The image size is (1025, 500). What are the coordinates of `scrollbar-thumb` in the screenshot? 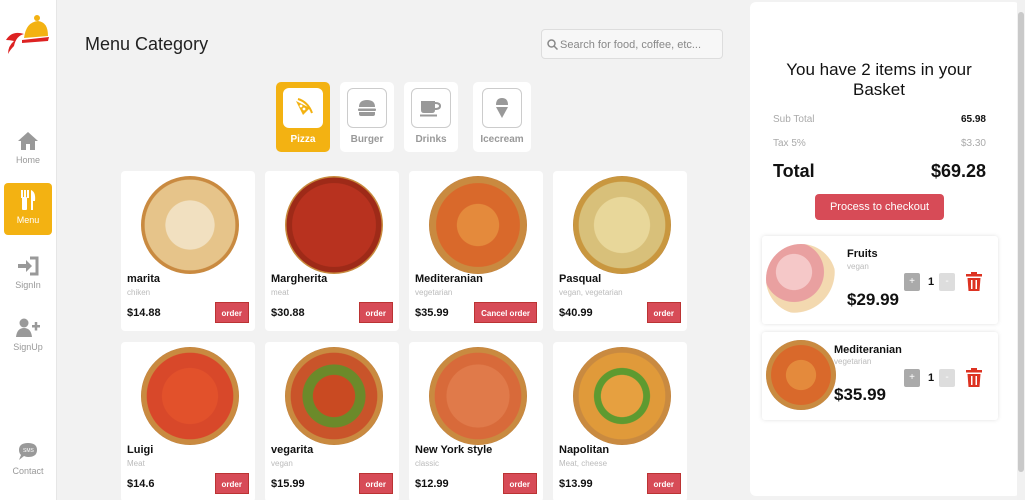 It's located at (1021, 242).